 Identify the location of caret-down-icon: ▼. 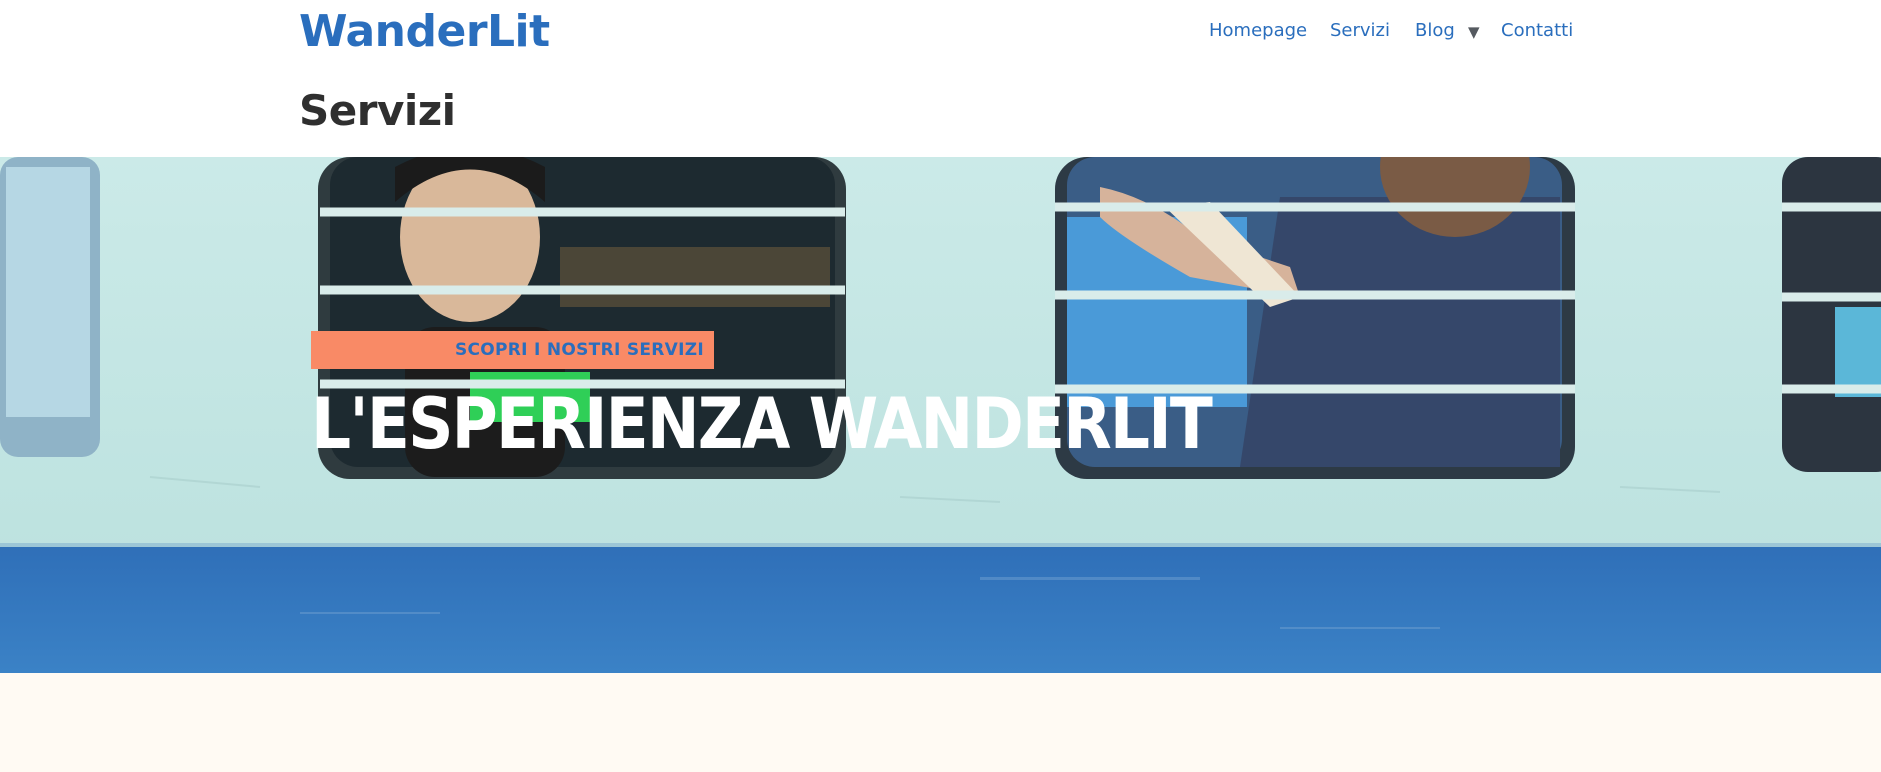
(1474, 32).